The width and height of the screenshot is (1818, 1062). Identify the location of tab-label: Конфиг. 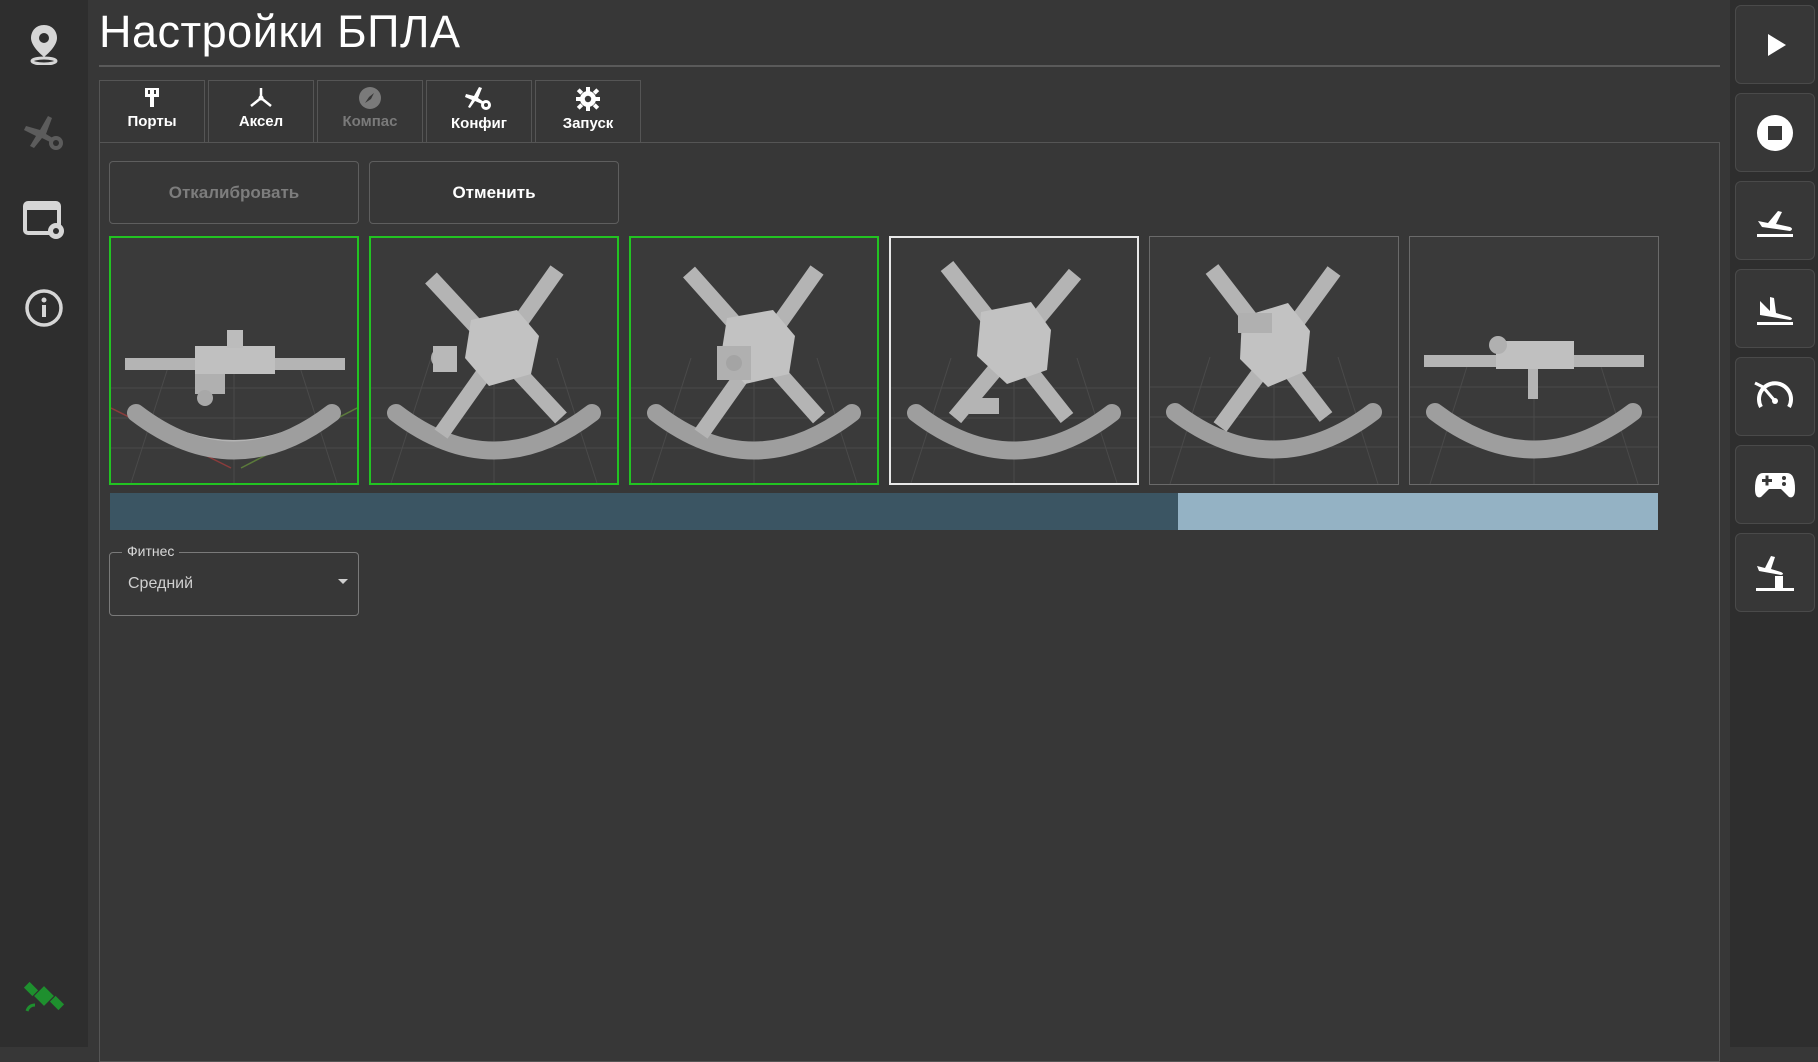
(479, 123).